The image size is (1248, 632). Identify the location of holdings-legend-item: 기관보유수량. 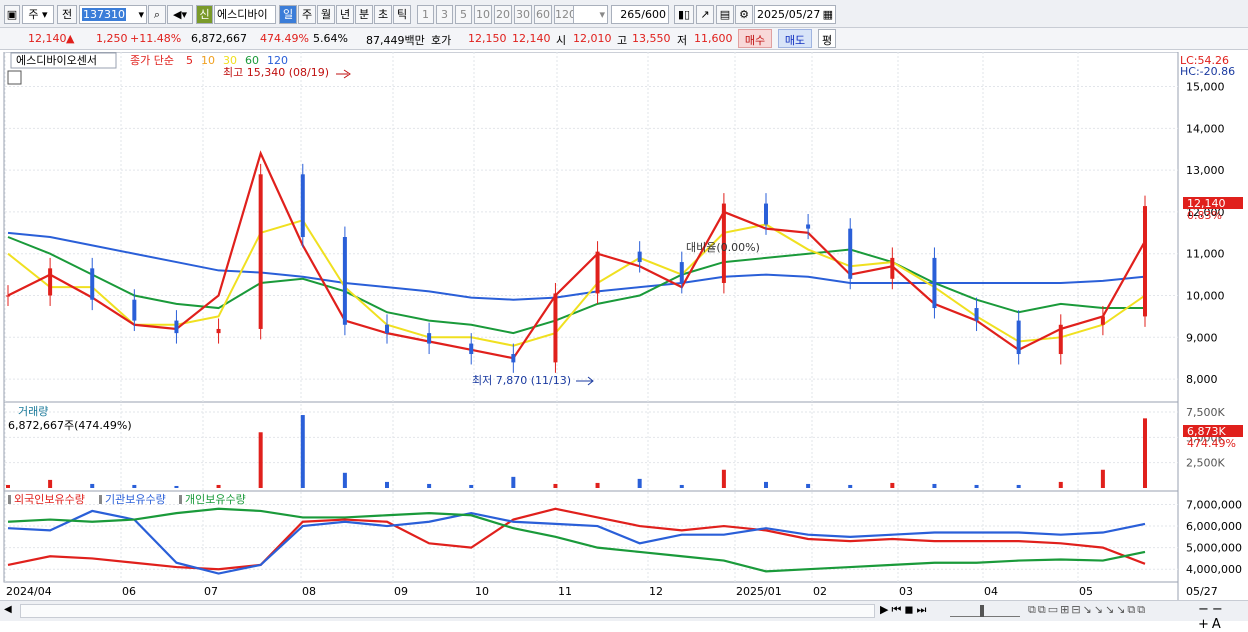
(135, 499).